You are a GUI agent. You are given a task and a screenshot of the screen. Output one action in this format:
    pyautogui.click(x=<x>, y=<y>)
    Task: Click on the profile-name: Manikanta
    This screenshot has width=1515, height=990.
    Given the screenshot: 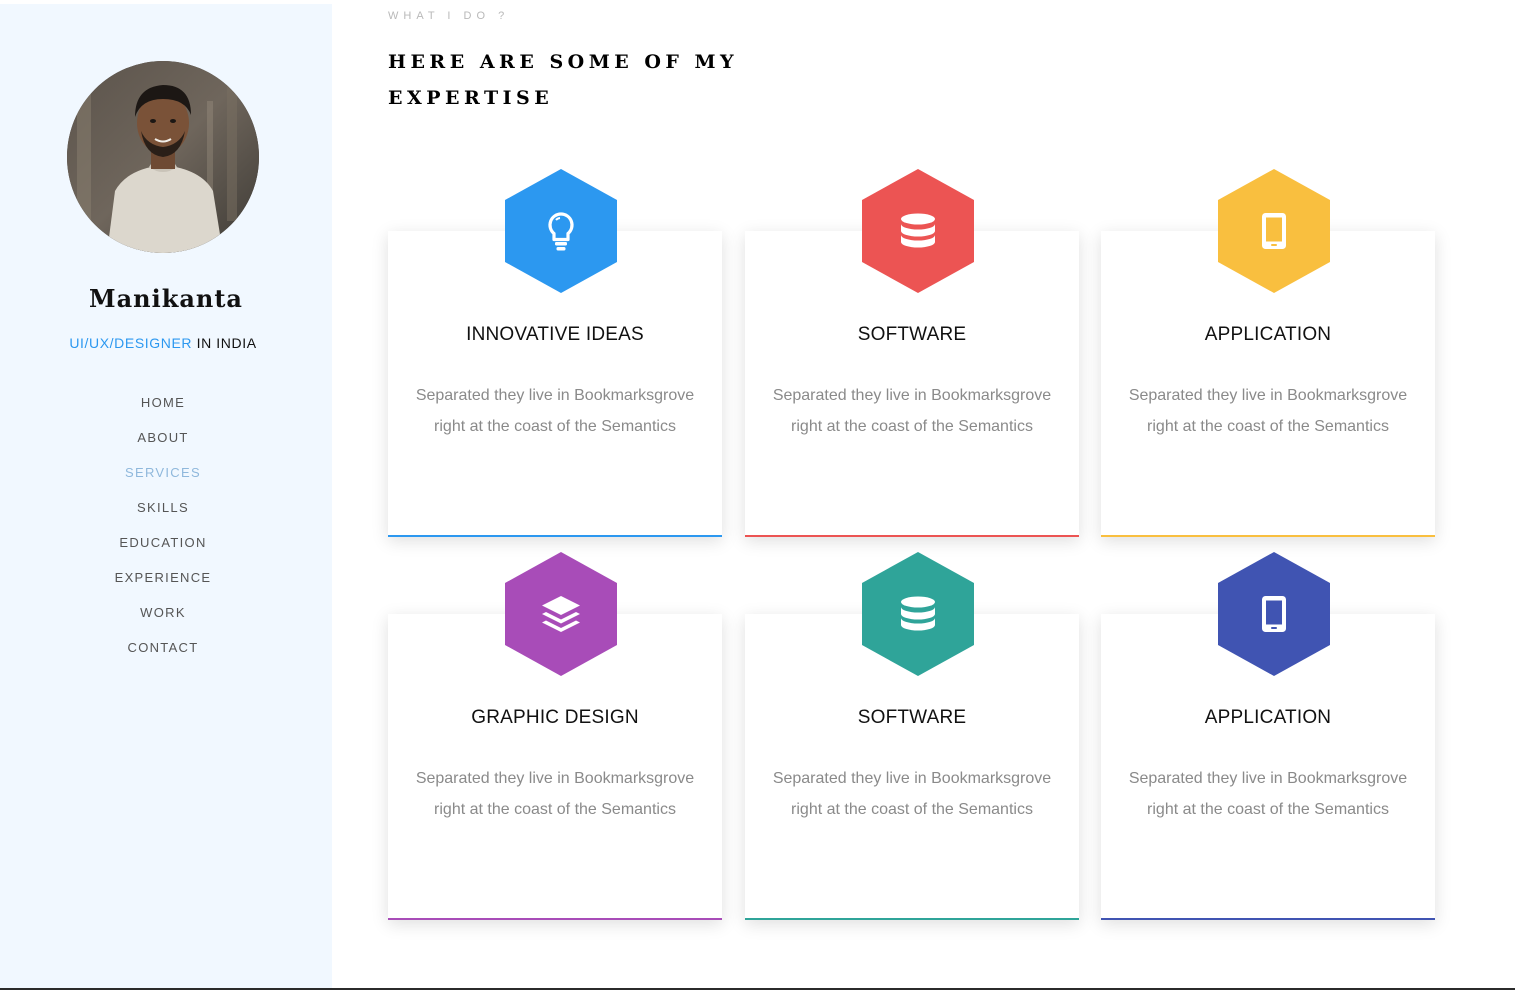 What is the action you would take?
    pyautogui.click(x=166, y=298)
    